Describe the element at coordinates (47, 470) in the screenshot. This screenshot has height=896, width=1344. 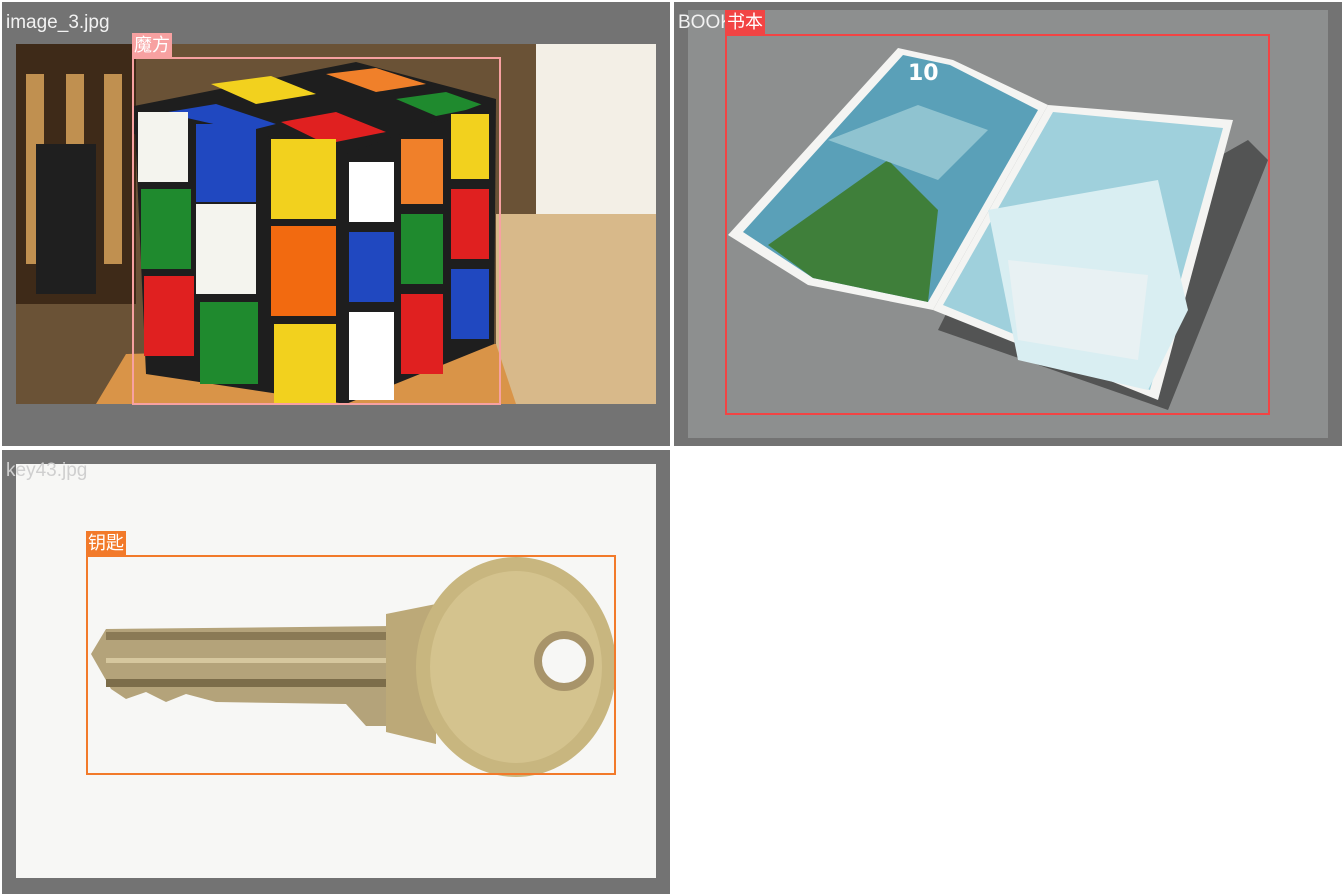
I see `tile-filename: key43.jpg` at that location.